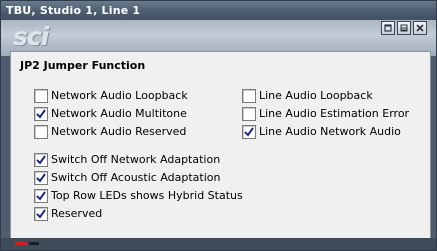 The width and height of the screenshot is (437, 251). I want to click on checkbox-label: Line Audio Estimation Error, so click(334, 113).